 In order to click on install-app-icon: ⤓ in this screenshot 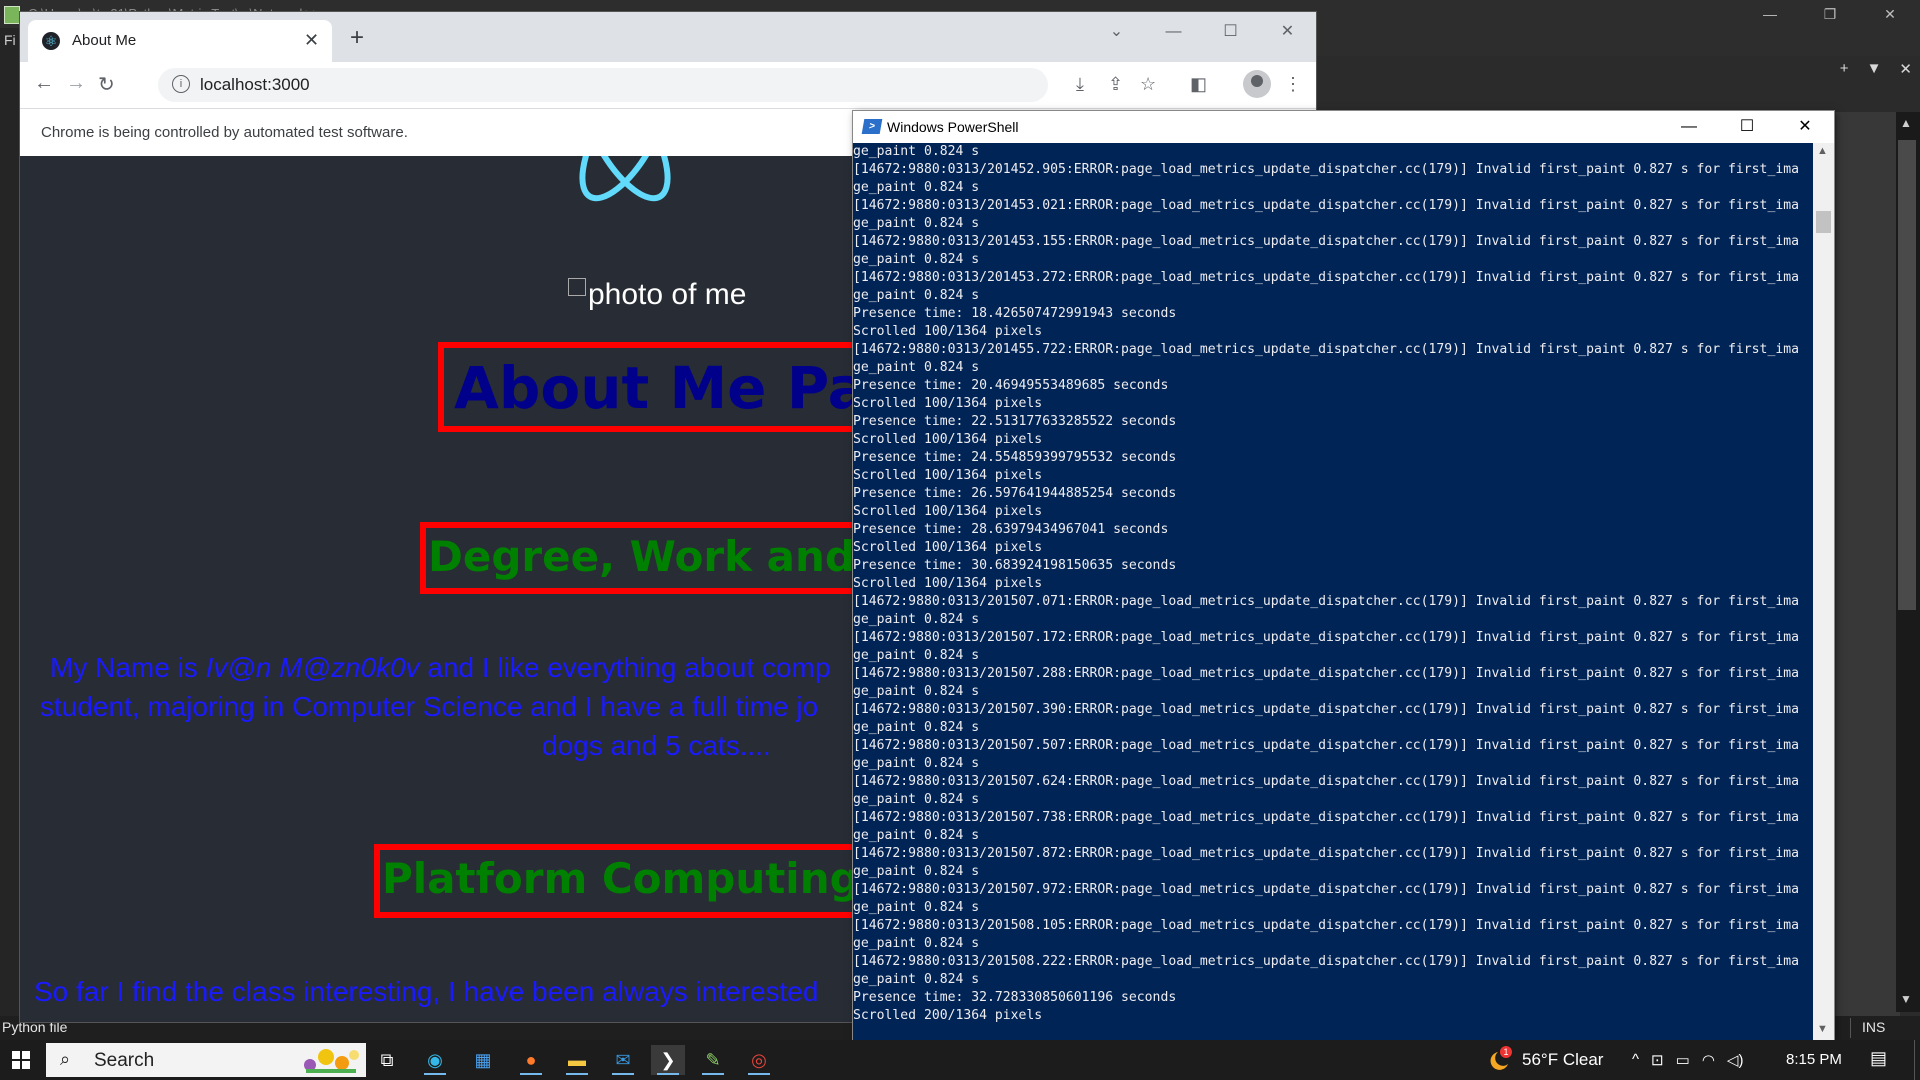, I will do `click(1080, 84)`.